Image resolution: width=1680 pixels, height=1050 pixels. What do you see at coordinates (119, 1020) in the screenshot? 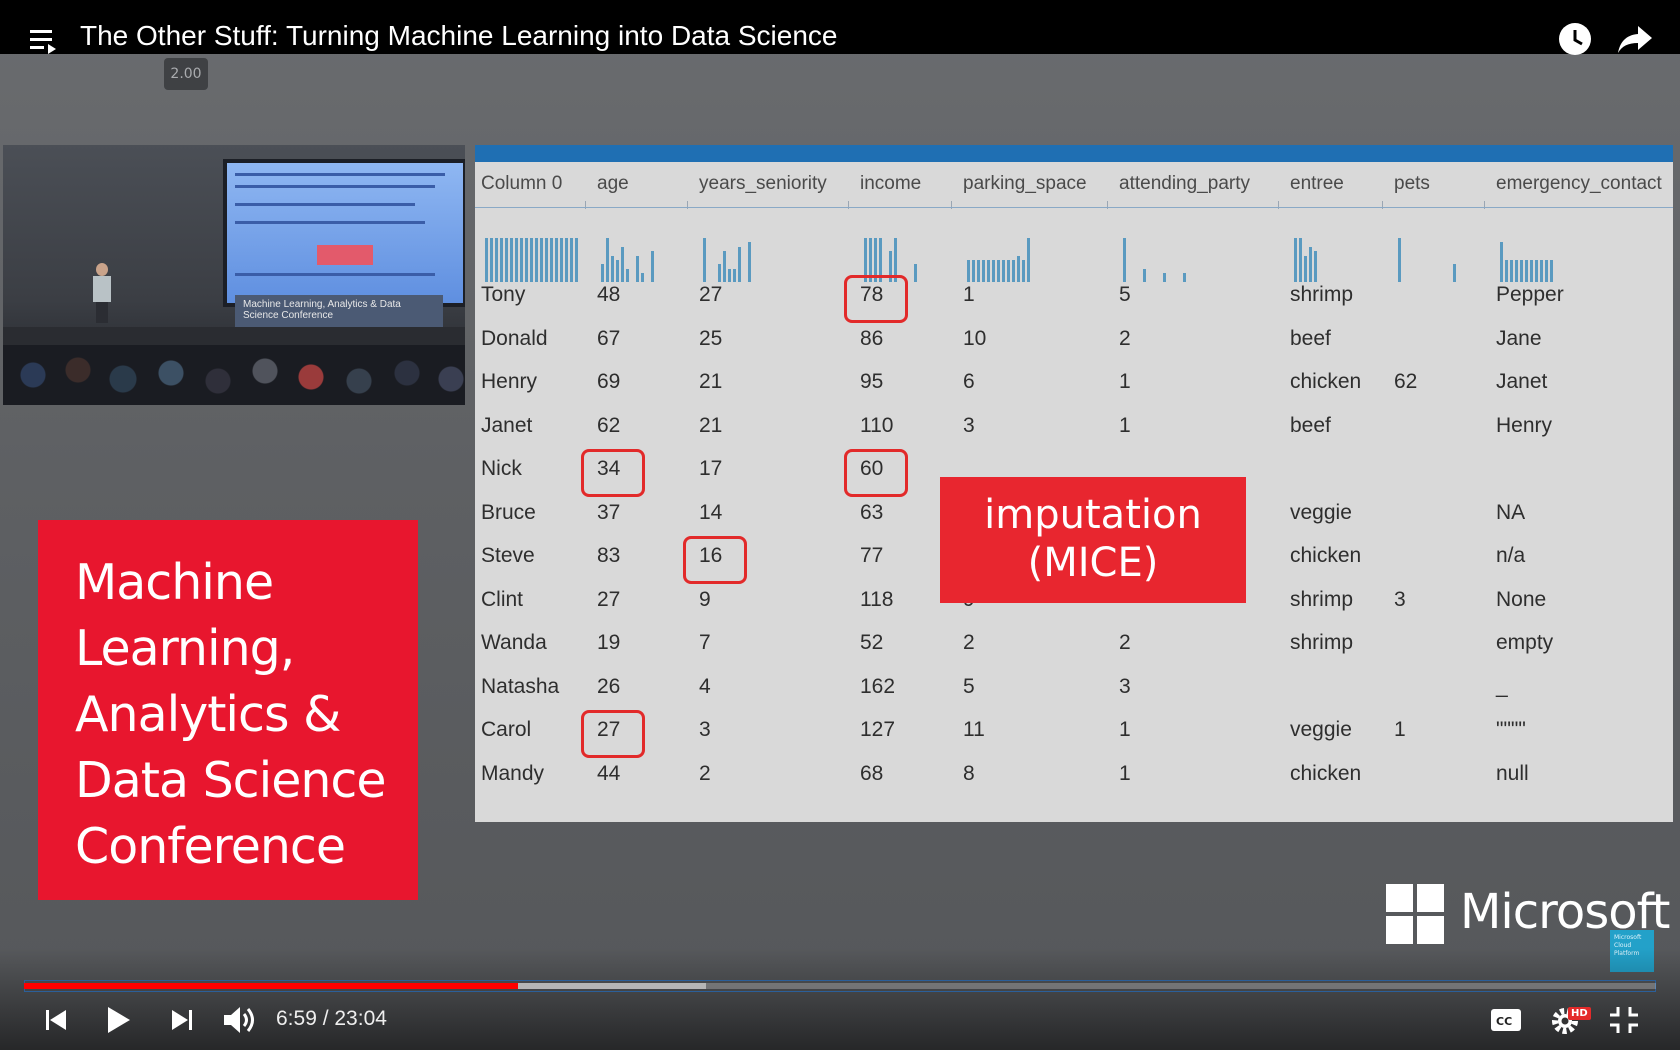
I see `play-icon` at bounding box center [119, 1020].